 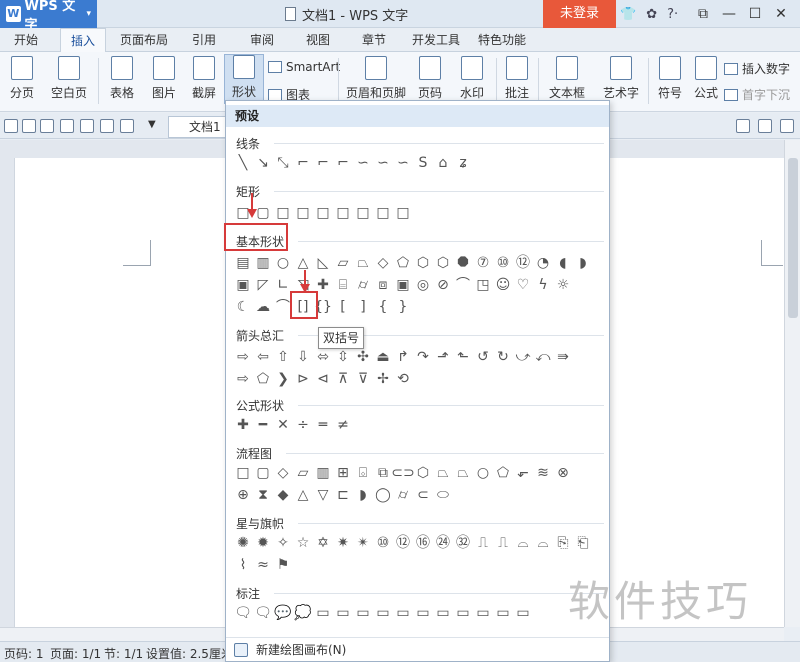 I want to click on donut-shape-icon: ◎, so click(x=423, y=285).